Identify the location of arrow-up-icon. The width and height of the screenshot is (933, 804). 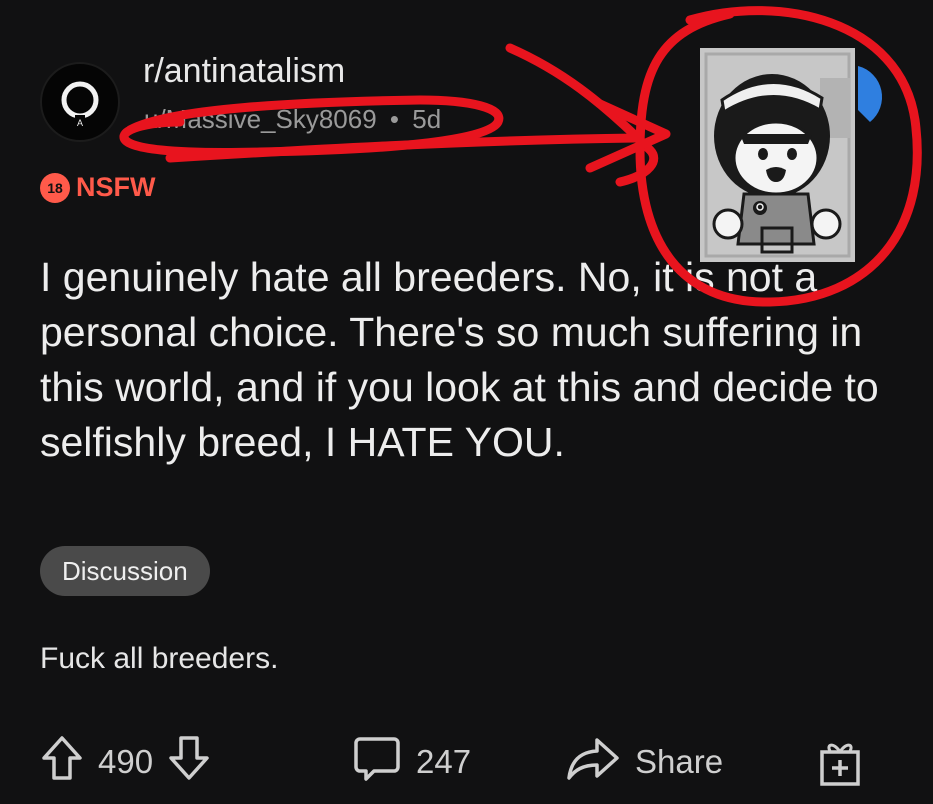
(62, 762).